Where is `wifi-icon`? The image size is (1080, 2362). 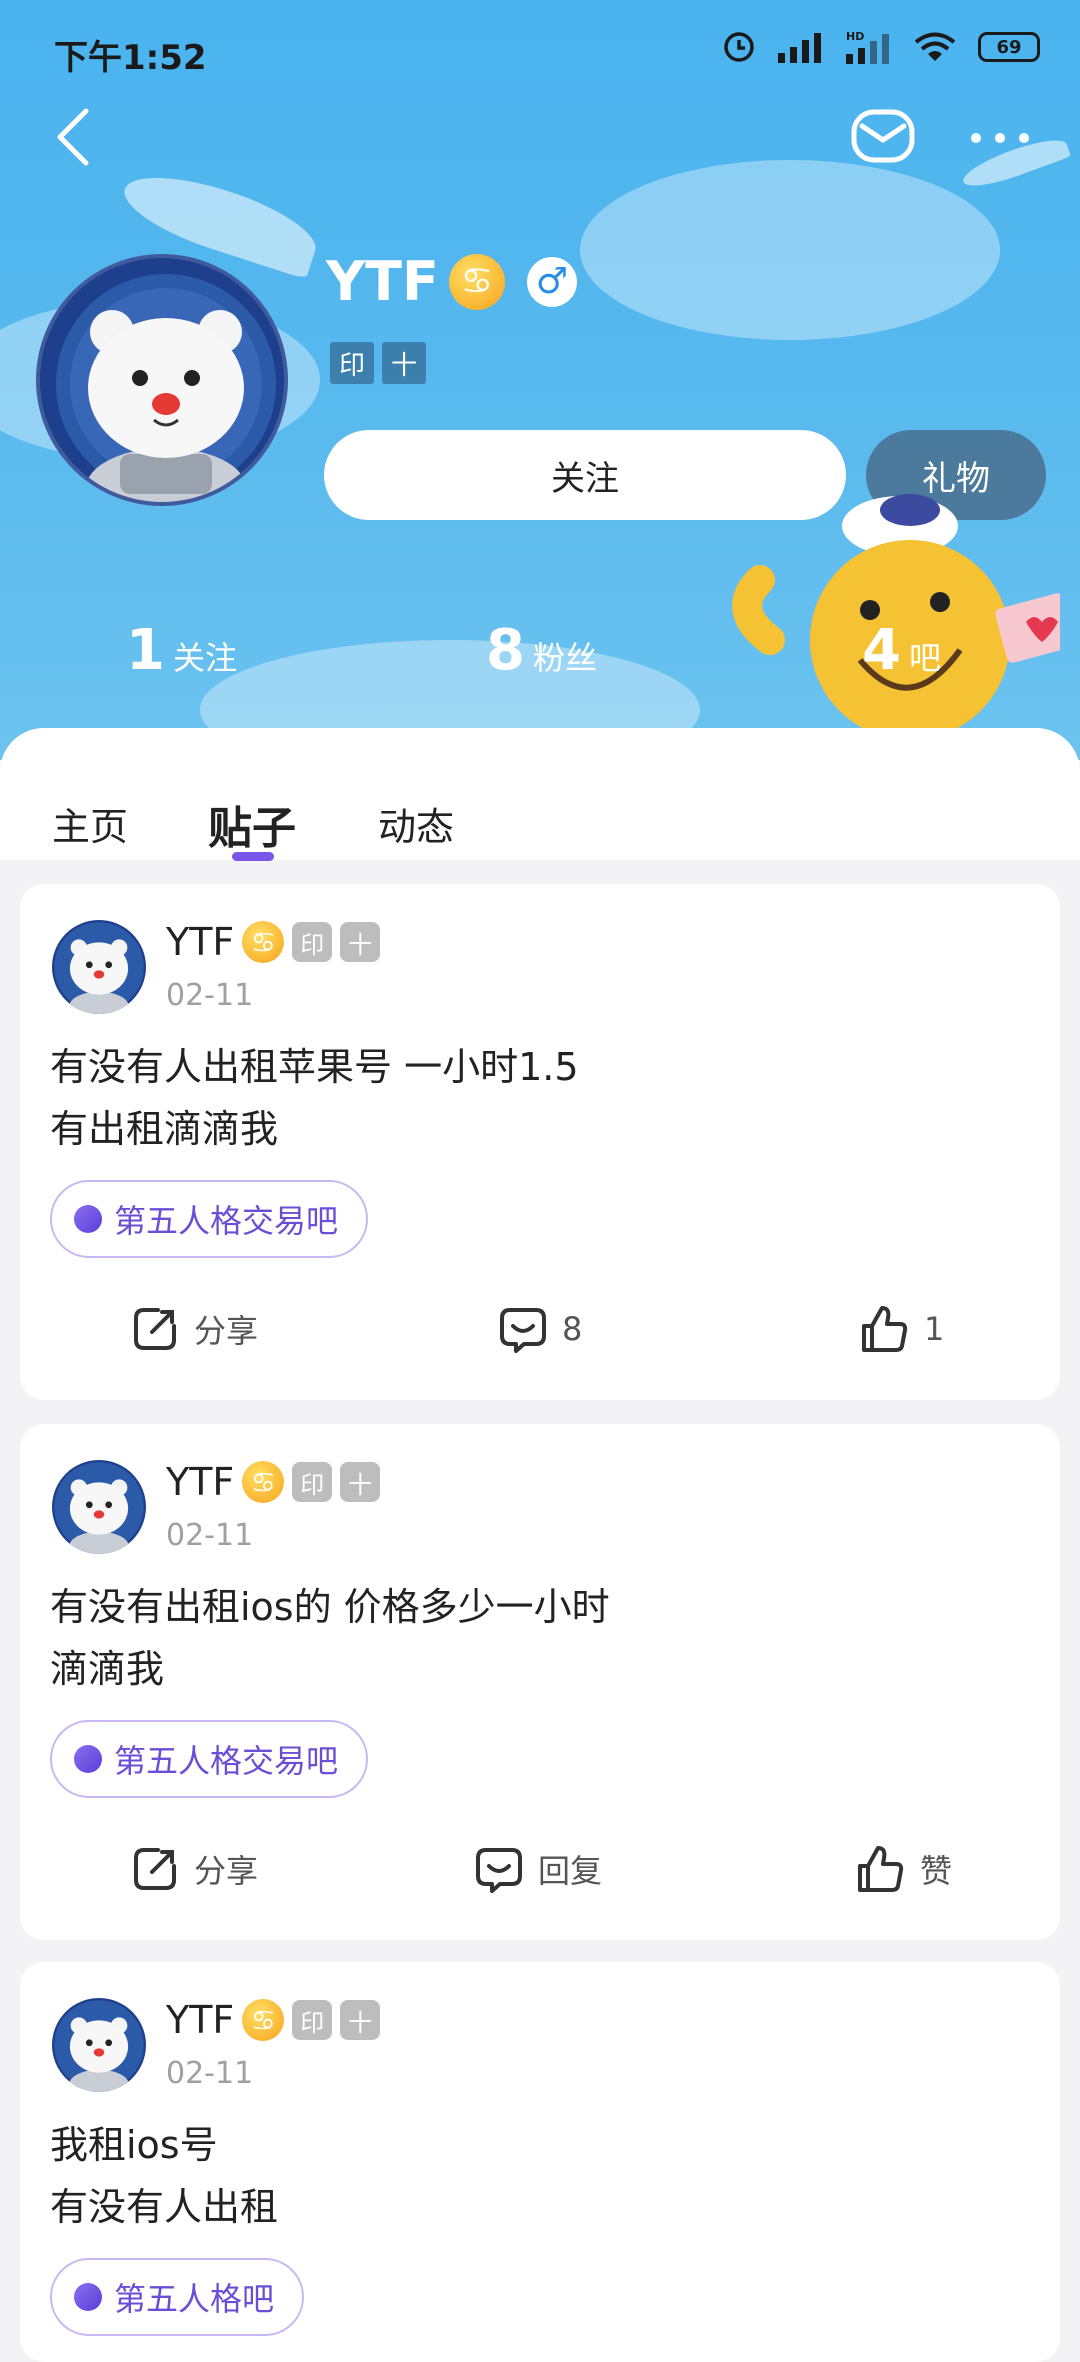
wifi-icon is located at coordinates (935, 46).